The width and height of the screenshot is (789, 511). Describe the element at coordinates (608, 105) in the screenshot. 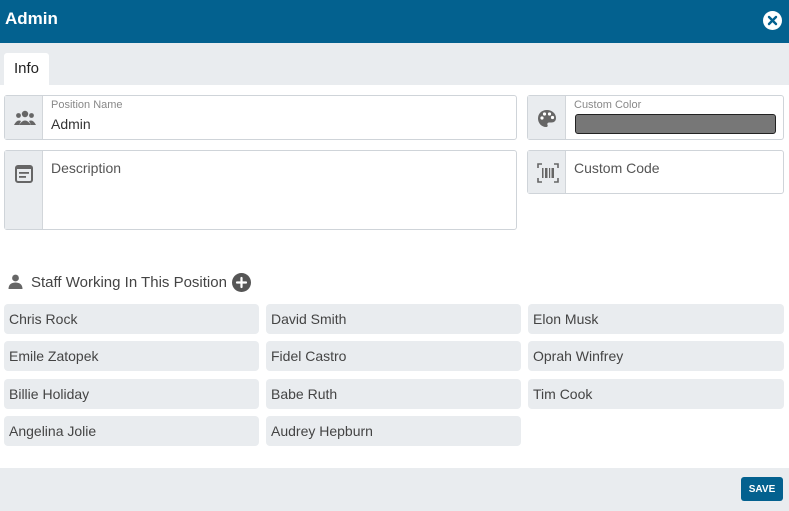

I see `custom-color-label: Custom Color` at that location.